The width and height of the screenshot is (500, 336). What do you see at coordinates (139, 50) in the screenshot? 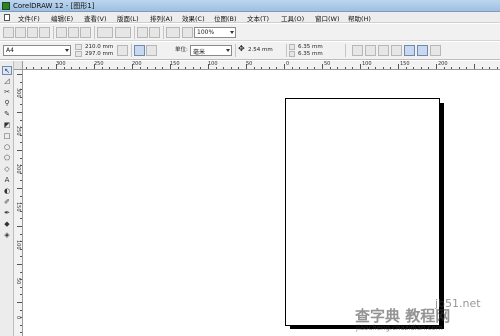
I see `all-pages-icon` at bounding box center [139, 50].